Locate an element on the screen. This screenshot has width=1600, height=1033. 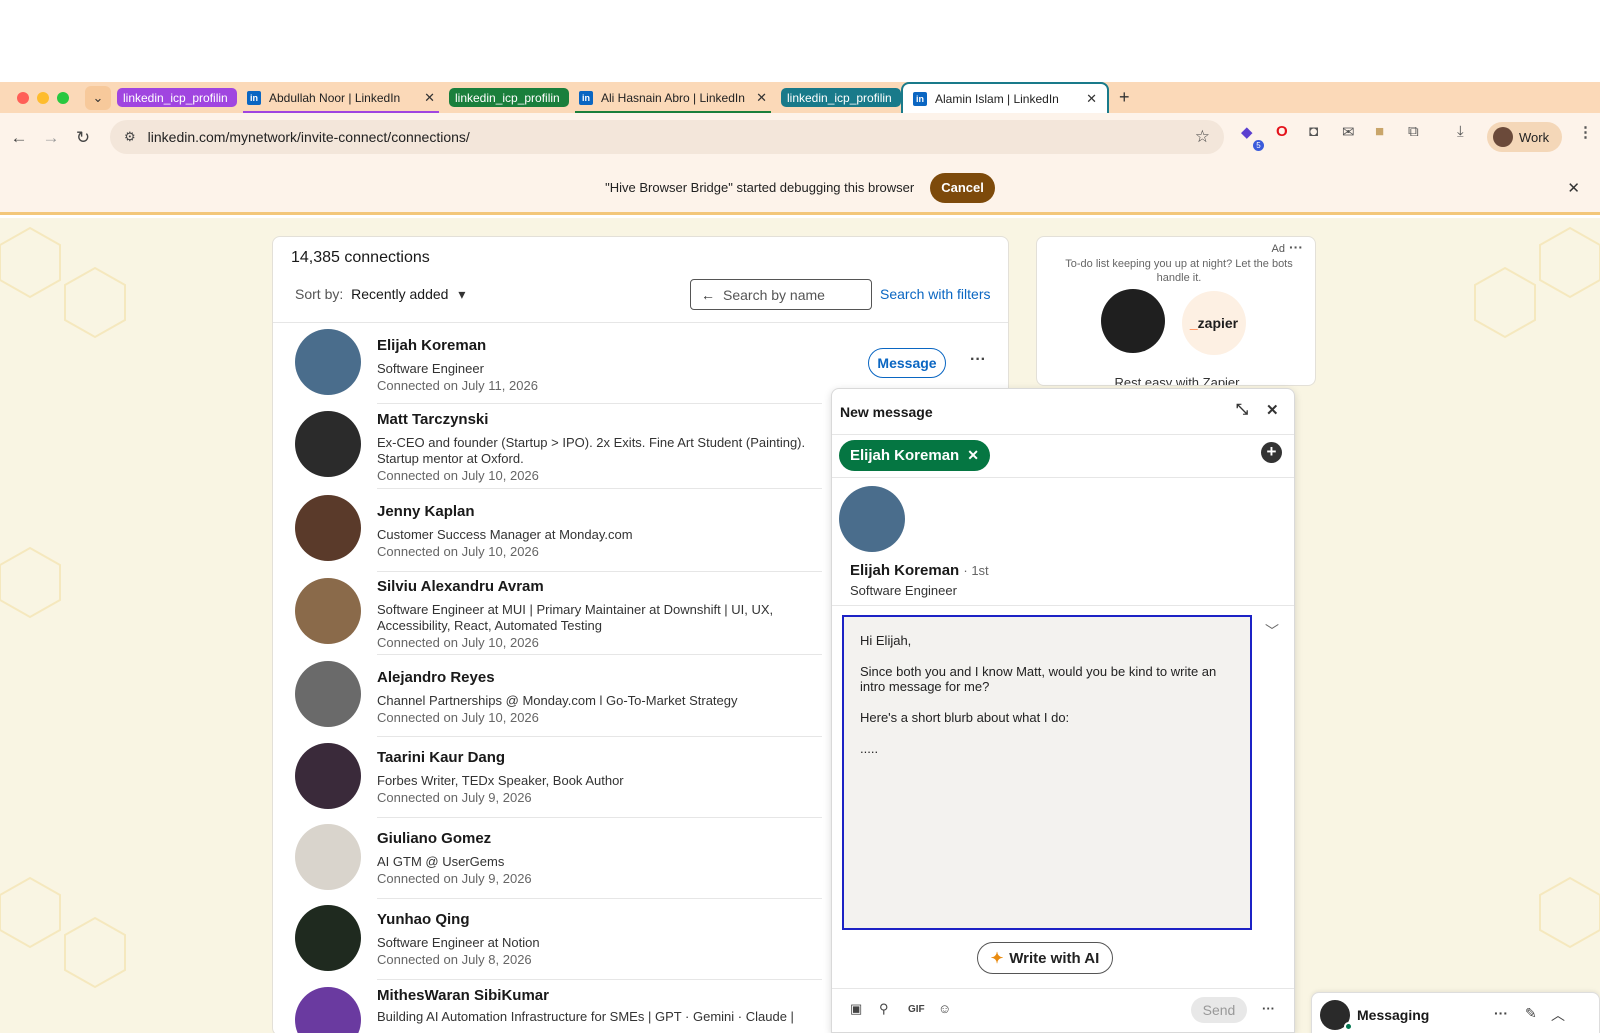
connection-headline: AI GTM @ UserGems is located at coordinates (441, 861).